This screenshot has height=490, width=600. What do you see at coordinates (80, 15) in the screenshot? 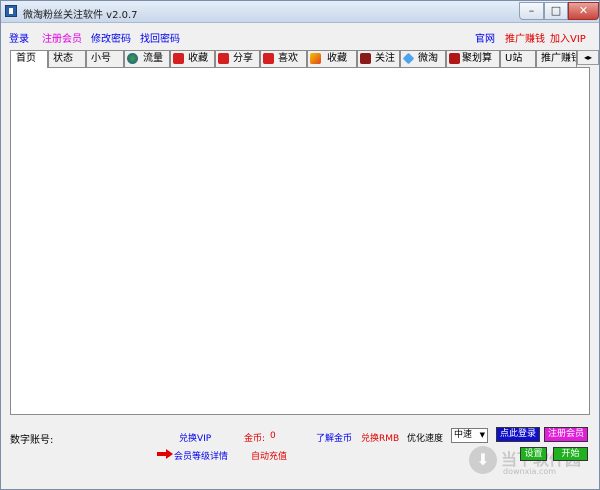
I see `window-title: 微淘粉丝关注软件 v2.0.7` at bounding box center [80, 15].